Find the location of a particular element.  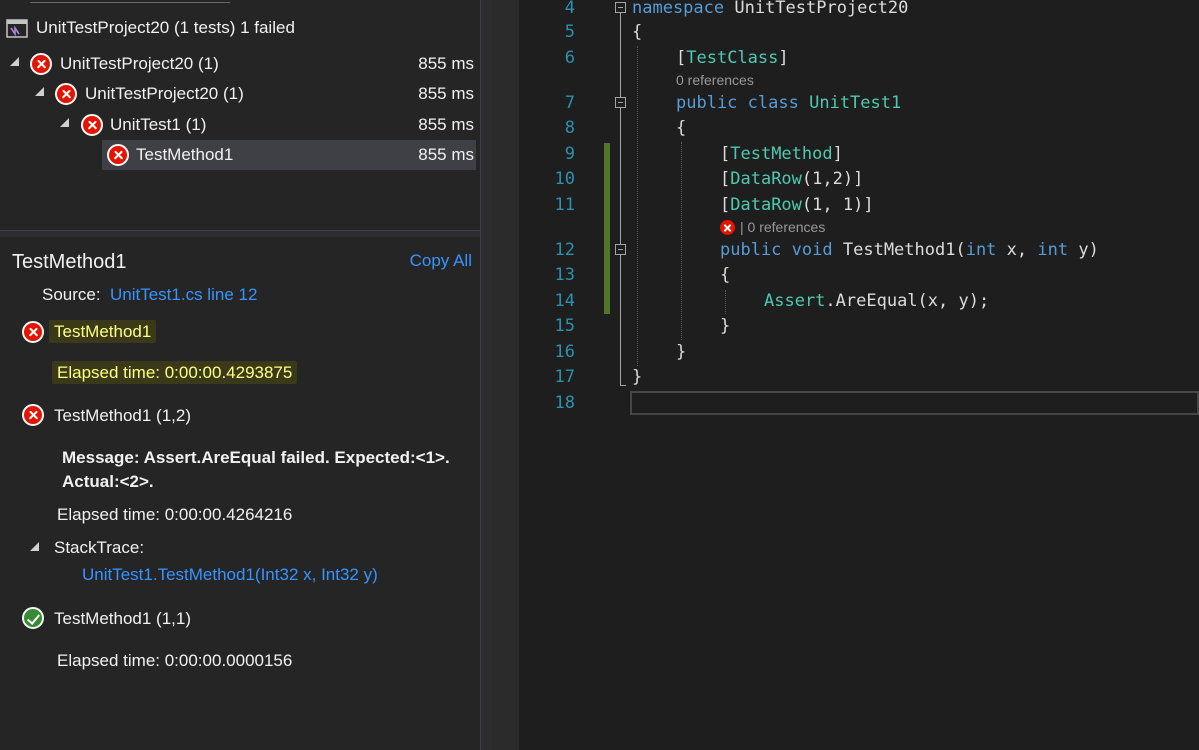

code-line-6: [TestClass] is located at coordinates (732, 58).